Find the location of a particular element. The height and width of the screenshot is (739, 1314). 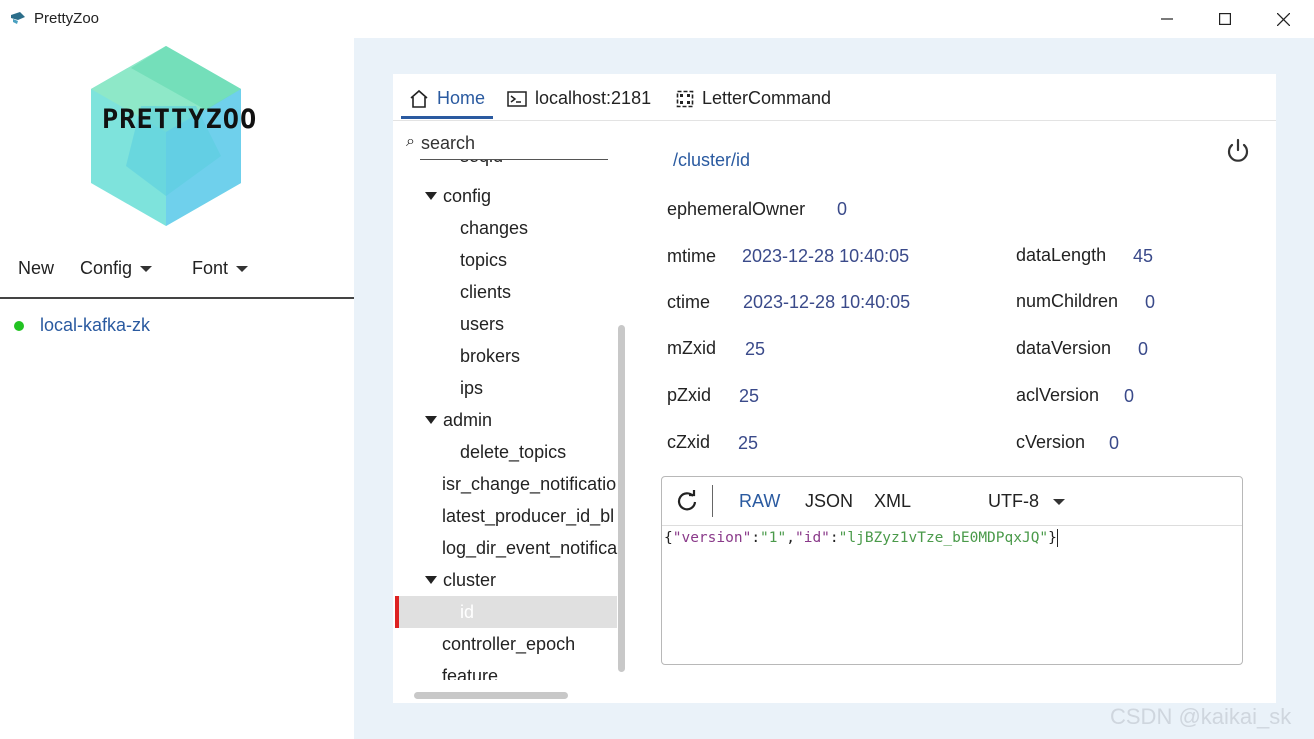

tree-item-label: latest_producer_id_bl is located at coordinates (528, 515).